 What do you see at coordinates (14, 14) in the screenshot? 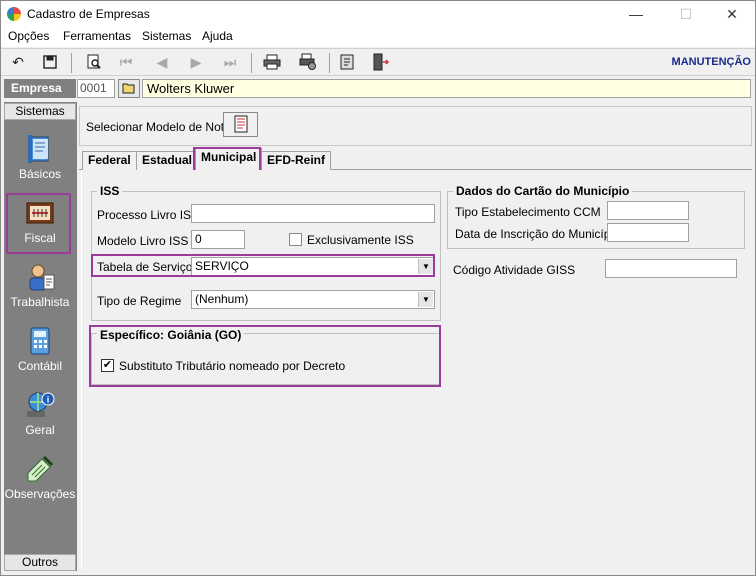
I see `app-icon` at bounding box center [14, 14].